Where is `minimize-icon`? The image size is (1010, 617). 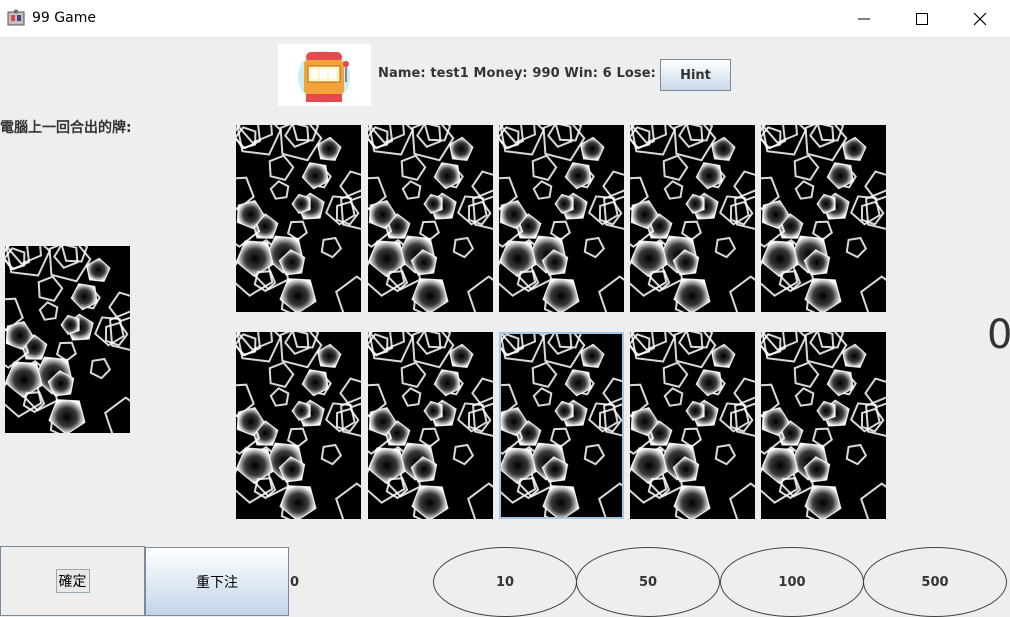 minimize-icon is located at coordinates (864, 19).